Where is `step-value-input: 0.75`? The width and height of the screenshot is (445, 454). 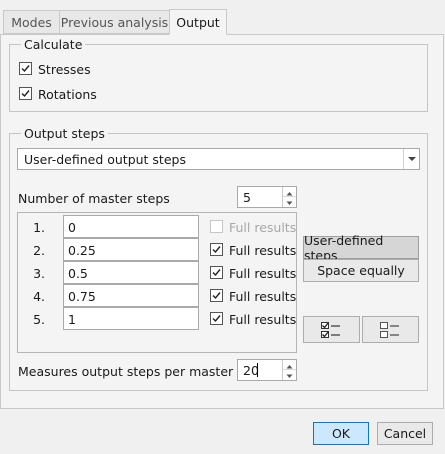 step-value-input: 0.75 is located at coordinates (131, 295).